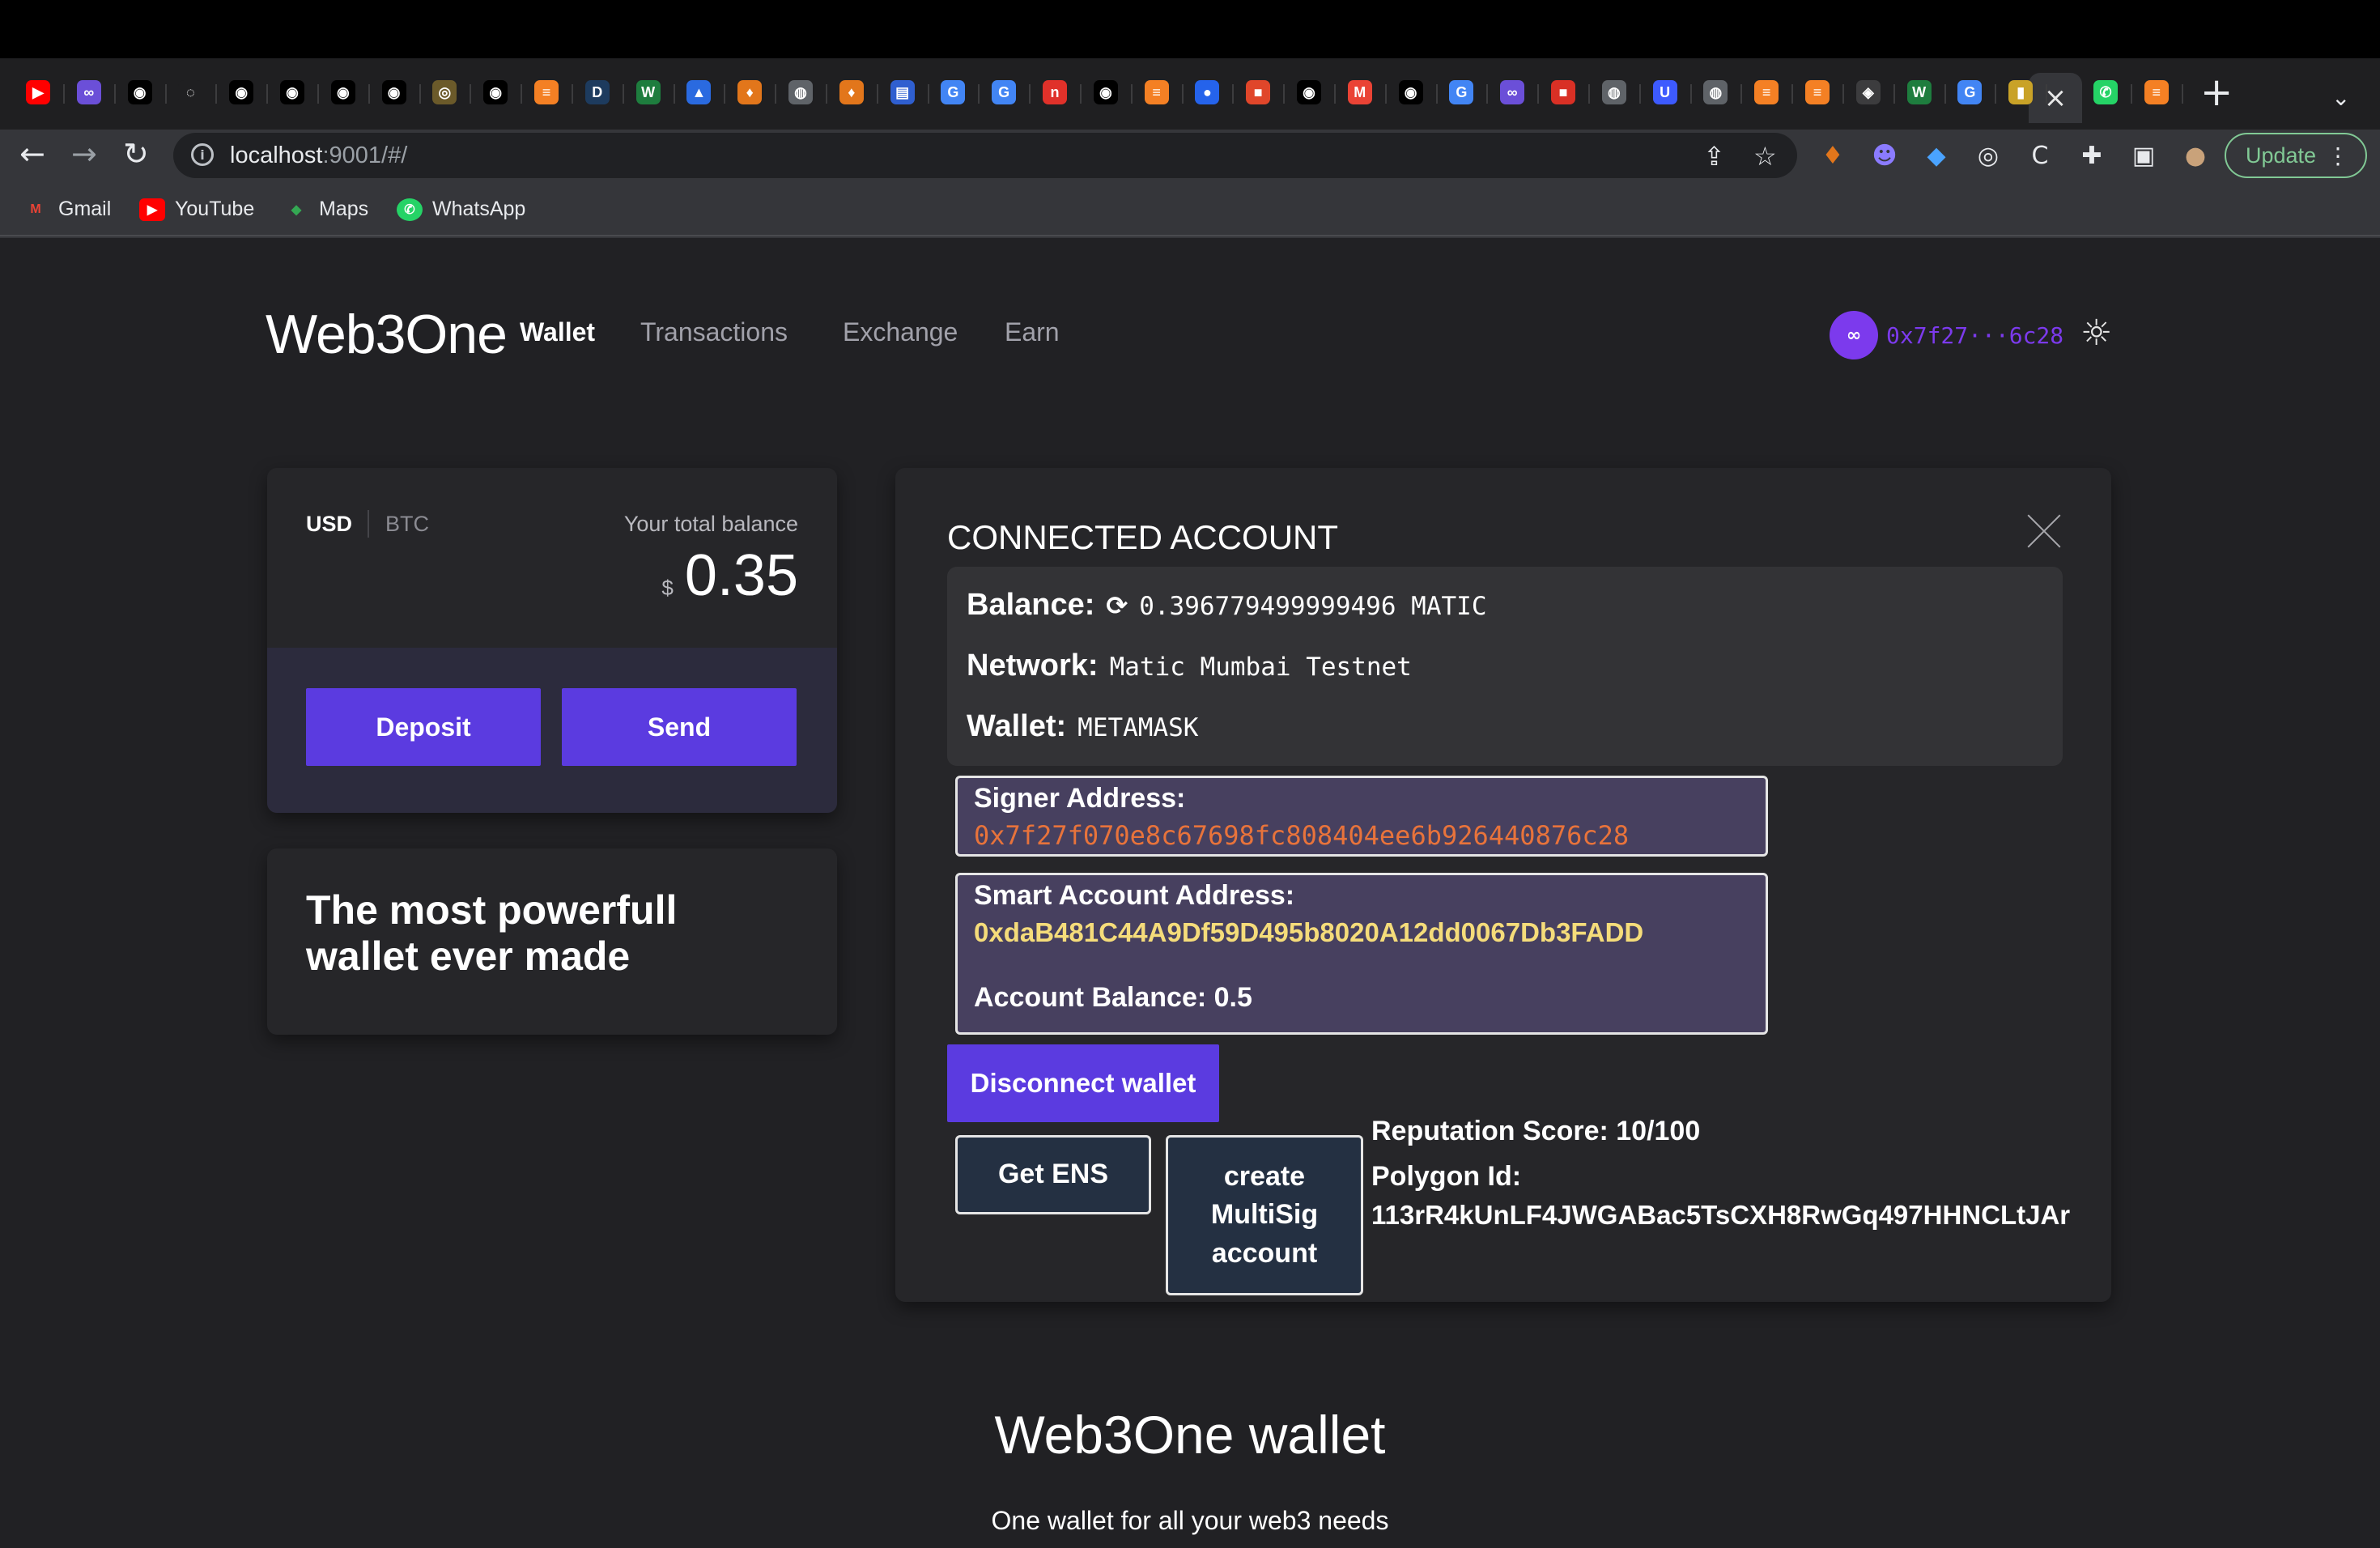 Image resolution: width=2380 pixels, height=1548 pixels. Describe the element at coordinates (1563, 92) in the screenshot. I see `tab-lock: ■` at that location.